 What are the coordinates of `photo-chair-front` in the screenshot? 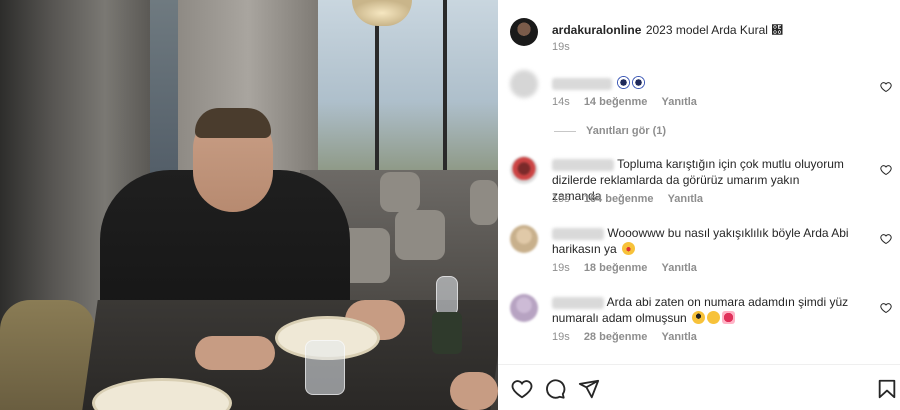 It's located at (47, 355).